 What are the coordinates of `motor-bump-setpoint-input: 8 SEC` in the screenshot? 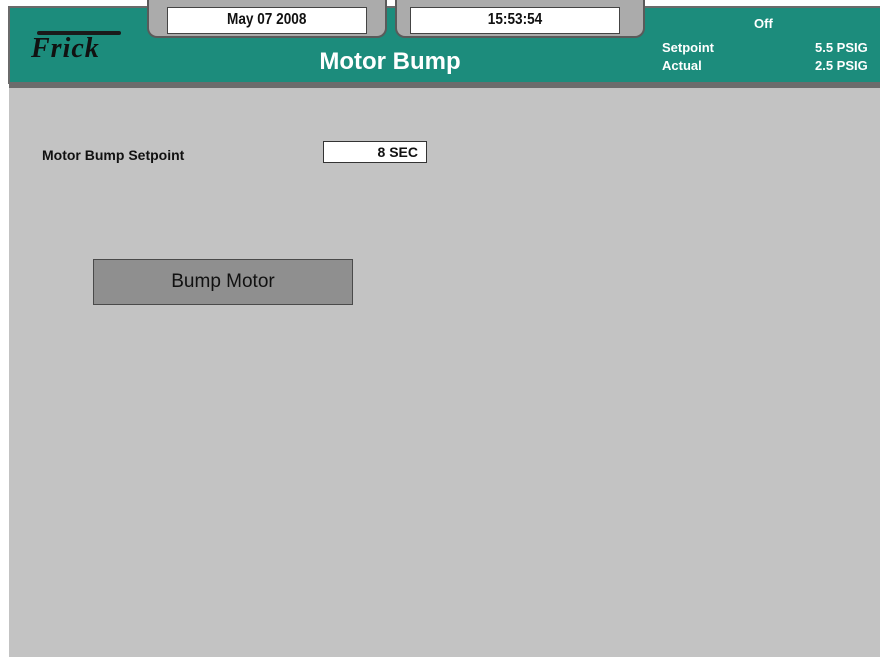 It's located at (375, 152).